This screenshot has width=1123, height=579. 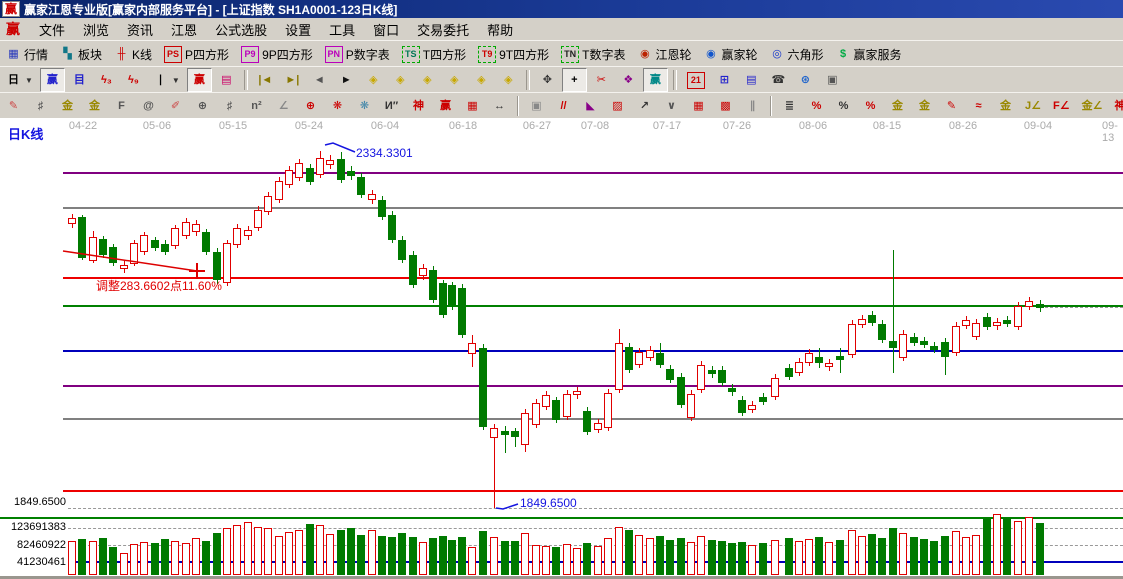 I want to click on t-number-table-button: TN T数字表, so click(x=593, y=54).